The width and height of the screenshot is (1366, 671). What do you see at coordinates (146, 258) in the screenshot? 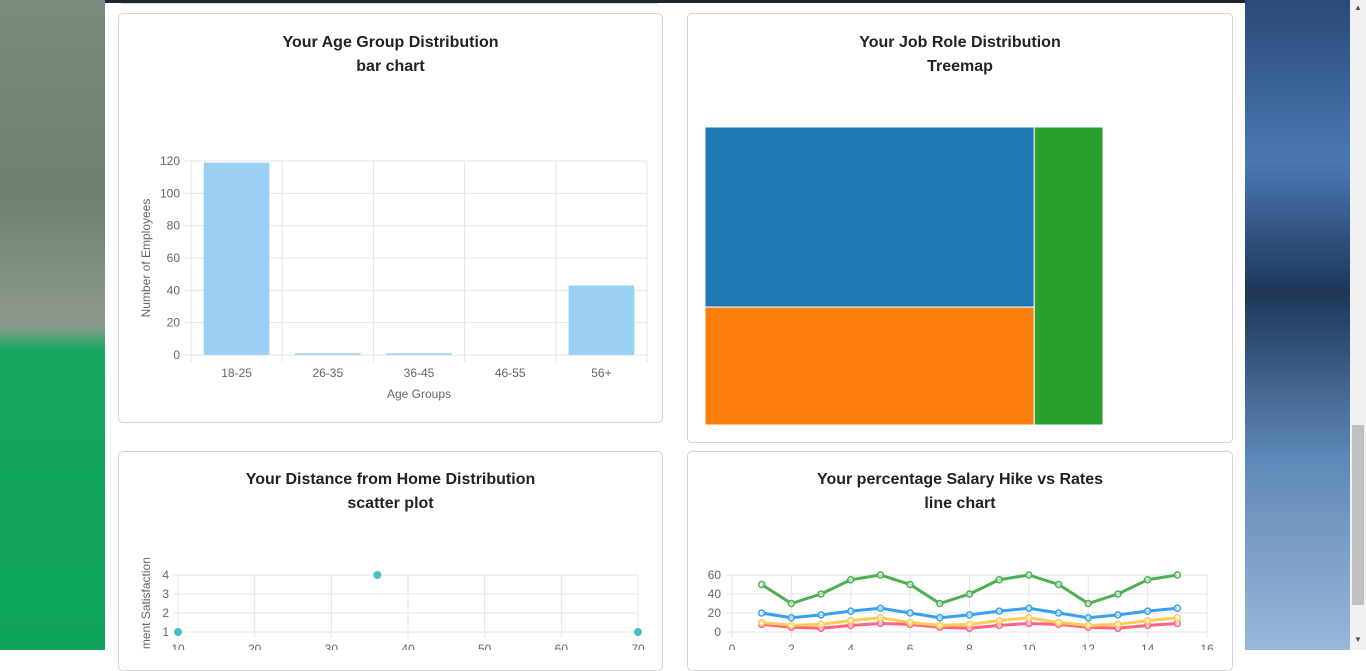
I see `y-axis-title: Number of Employees` at bounding box center [146, 258].